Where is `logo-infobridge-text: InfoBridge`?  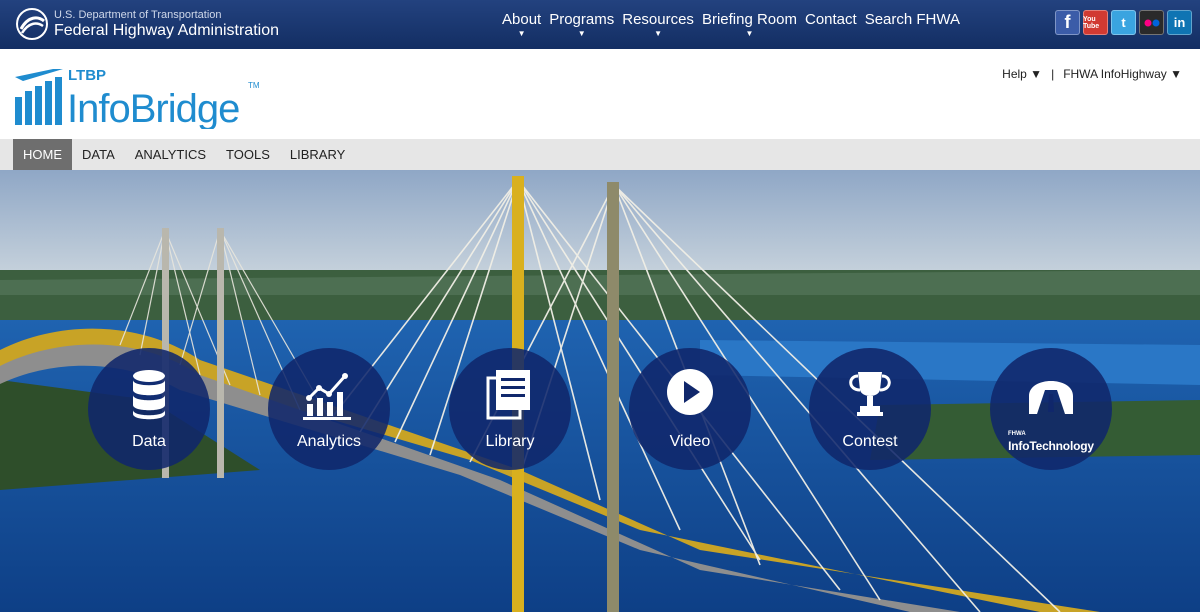
logo-infobridge-text: InfoBridge is located at coordinates (153, 108).